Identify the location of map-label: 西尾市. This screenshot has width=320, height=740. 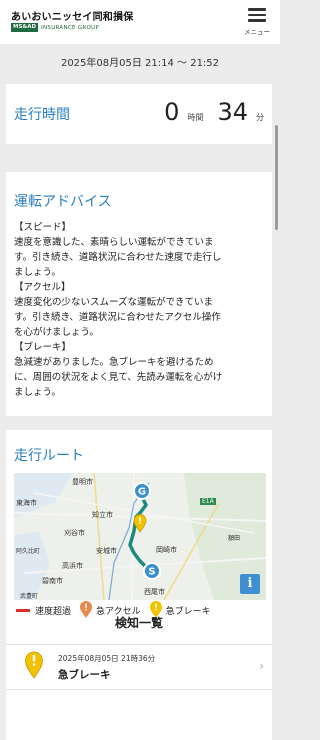
(154, 592).